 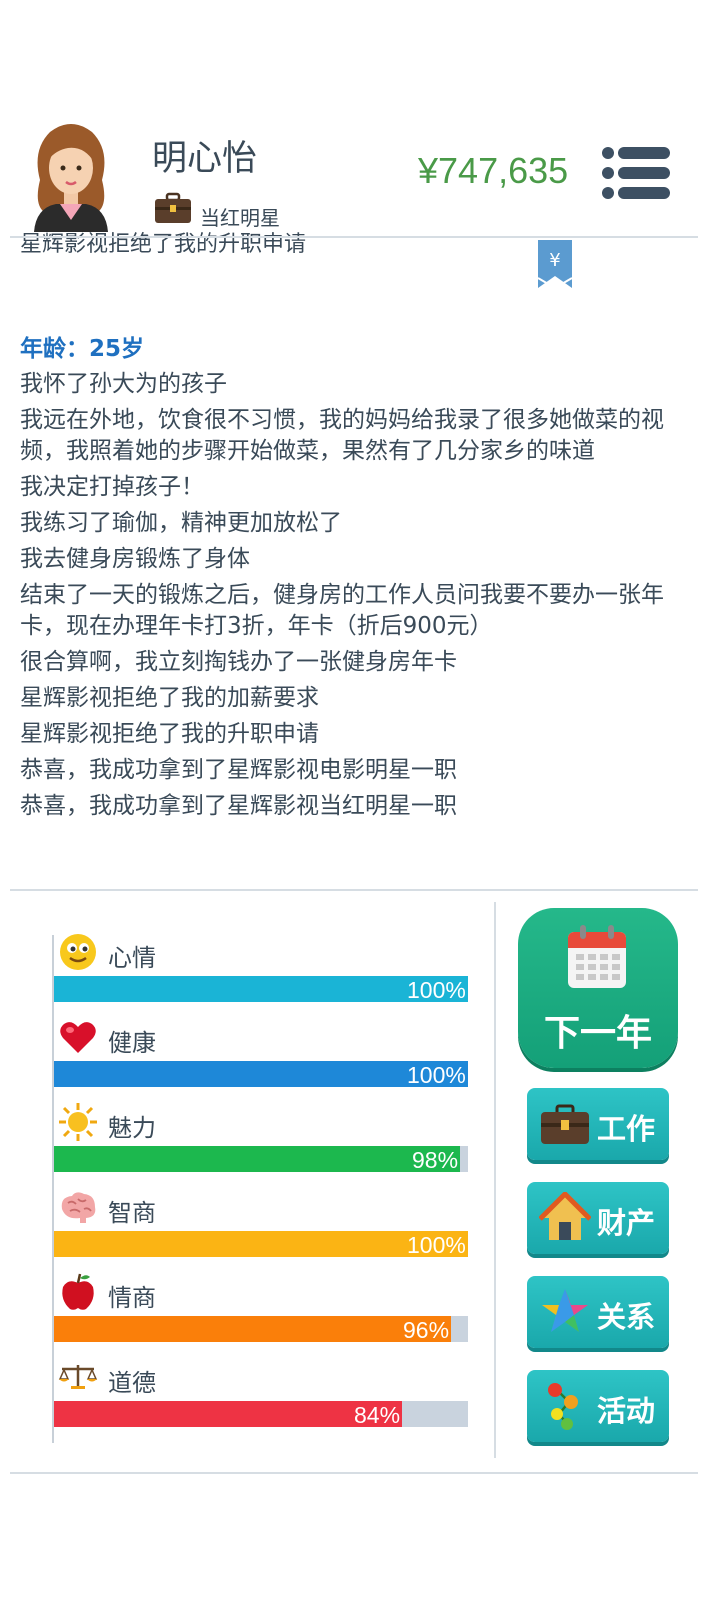 I want to click on menu-icon, so click(x=636, y=173).